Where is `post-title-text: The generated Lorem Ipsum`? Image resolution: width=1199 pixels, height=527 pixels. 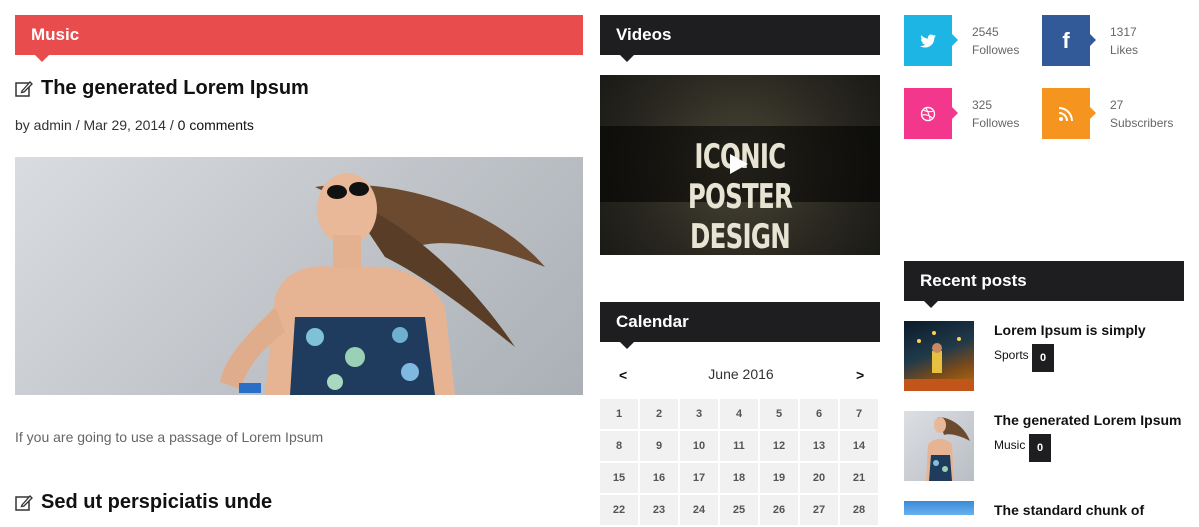 post-title-text: The generated Lorem Ipsum is located at coordinates (175, 88).